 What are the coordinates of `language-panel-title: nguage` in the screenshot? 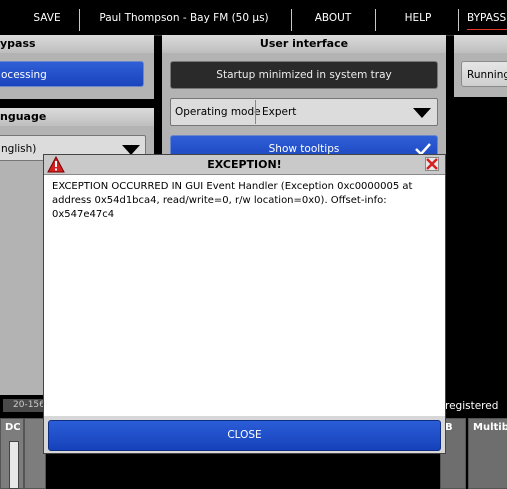 It's located at (77, 117).